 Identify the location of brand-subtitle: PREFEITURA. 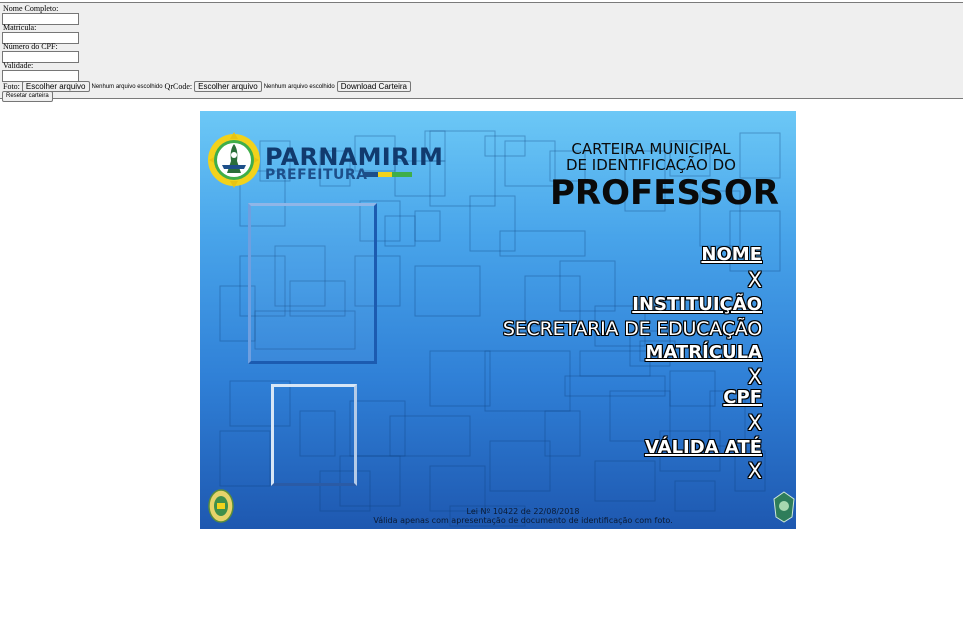
(316, 175).